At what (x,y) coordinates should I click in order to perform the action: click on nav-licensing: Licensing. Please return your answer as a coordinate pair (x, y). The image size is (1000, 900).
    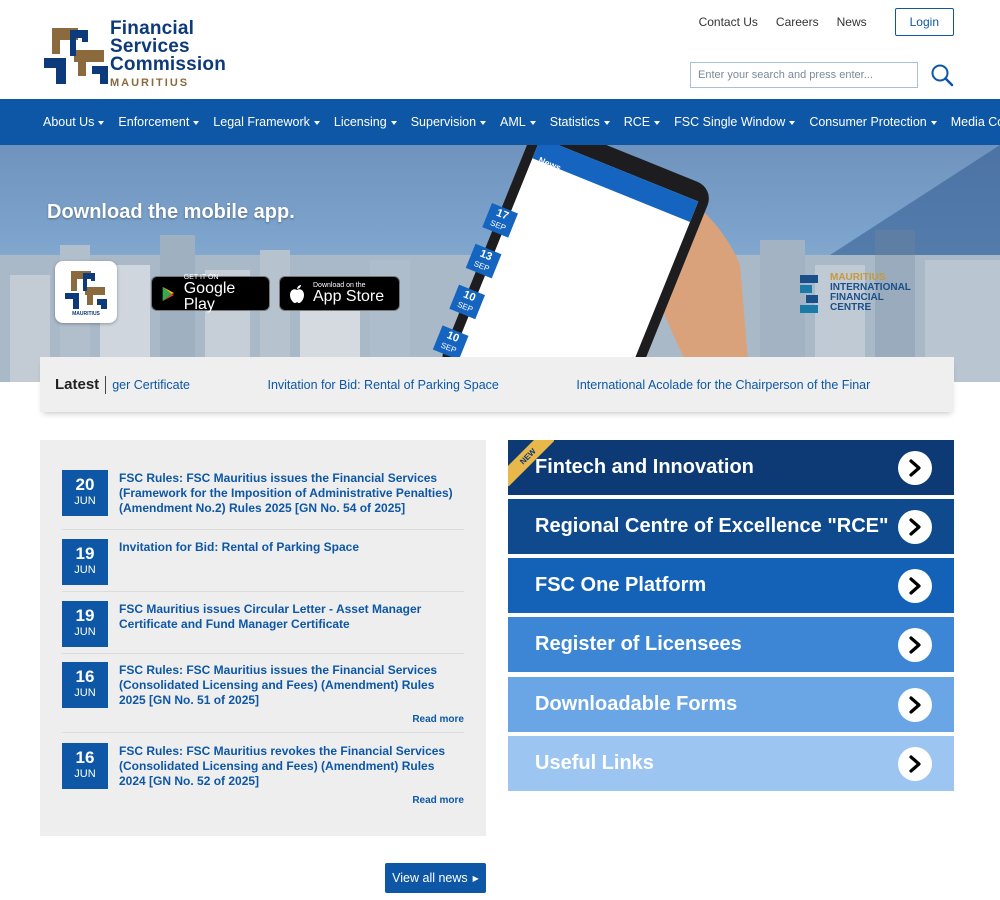
    Looking at the image, I should click on (365, 122).